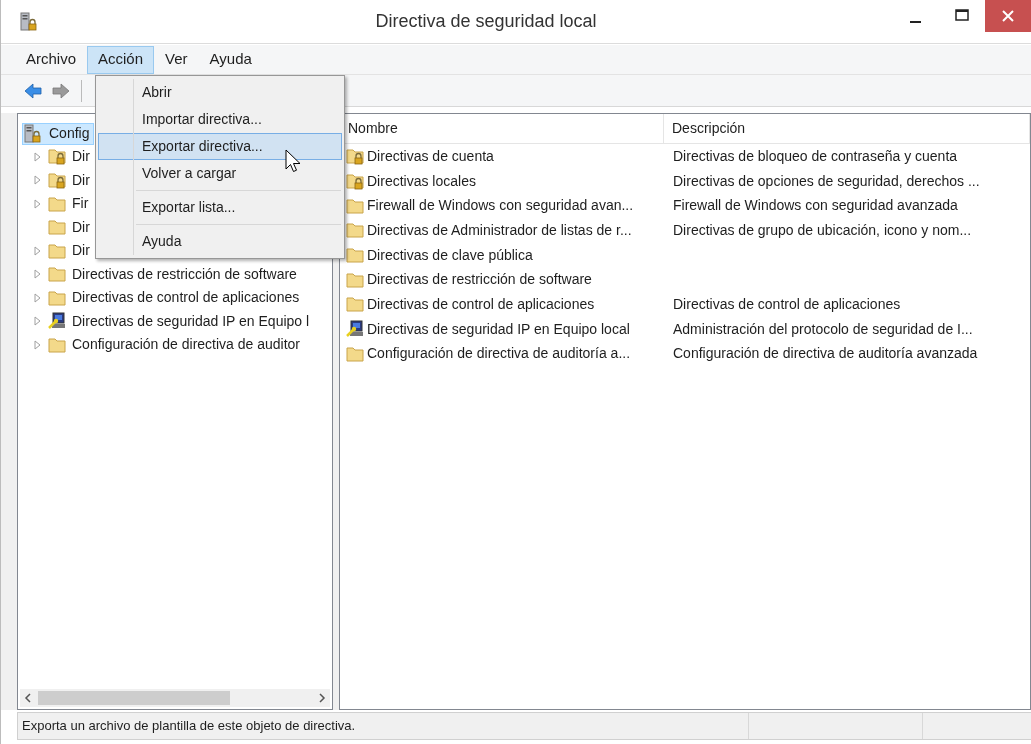 The width and height of the screenshot is (1031, 744). Describe the element at coordinates (80, 204) in the screenshot. I see `tree-item: Fir` at that location.